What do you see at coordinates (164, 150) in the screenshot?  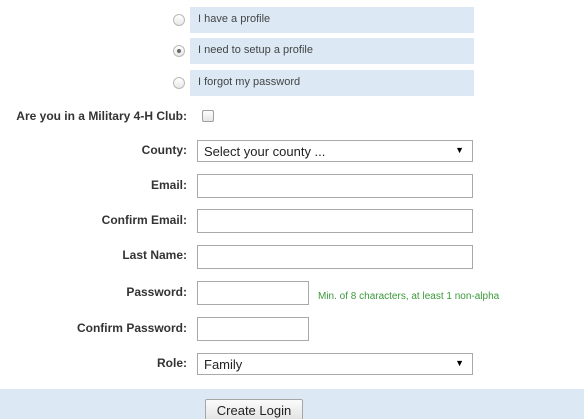 I see `county-label: County:` at bounding box center [164, 150].